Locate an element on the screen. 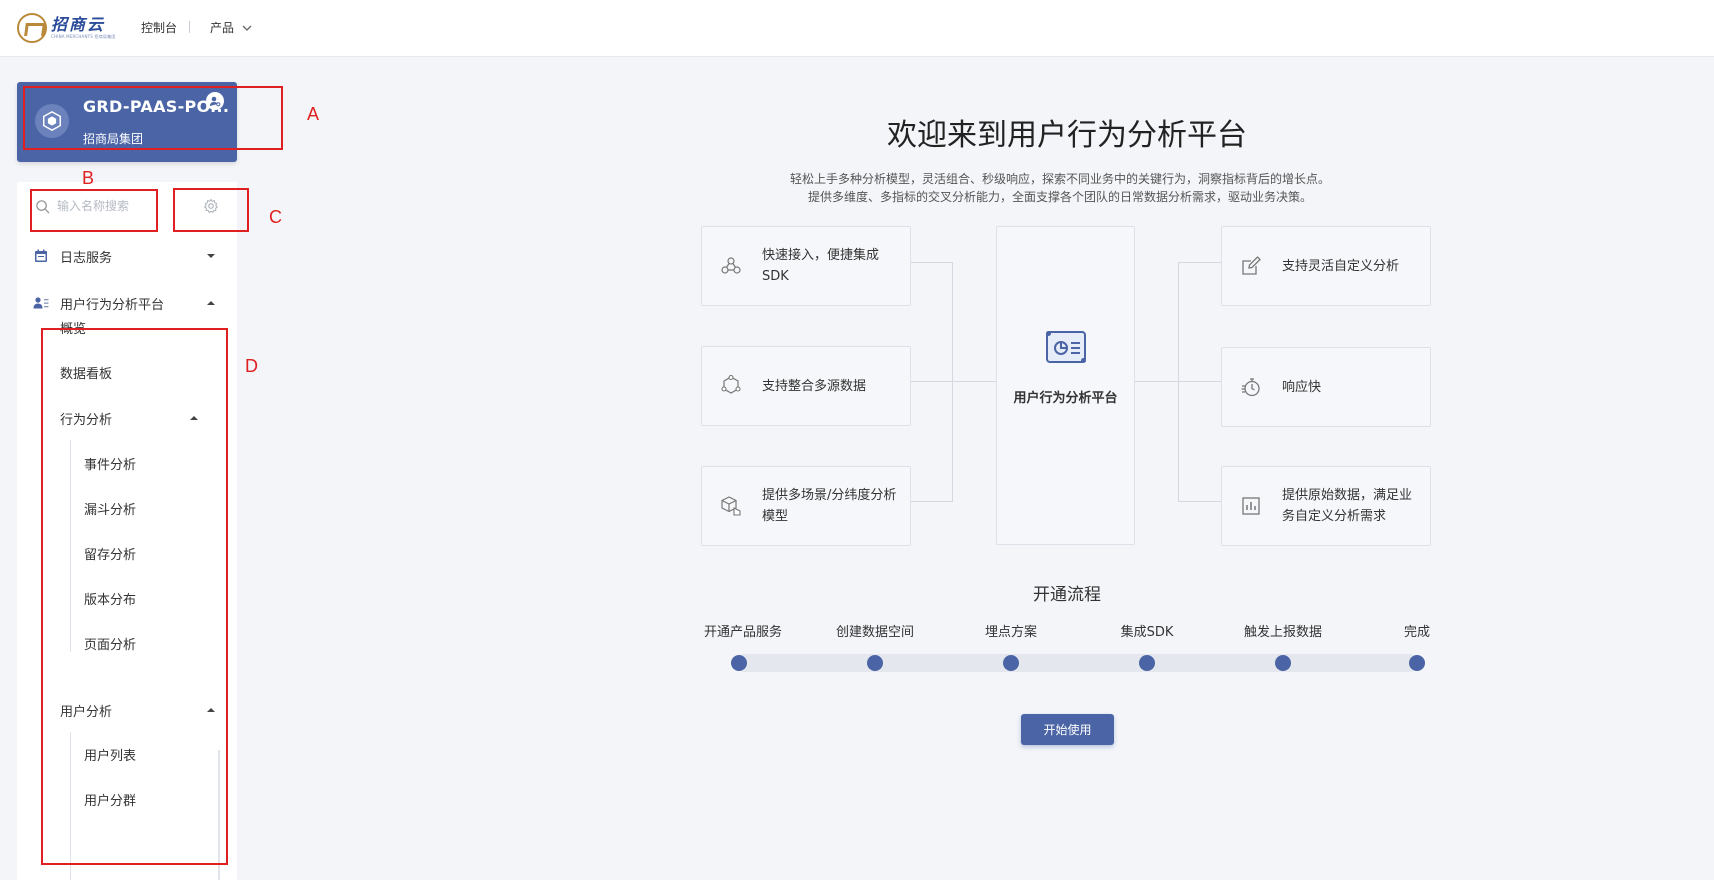 This screenshot has width=1714, height=880. caret-down-icon is located at coordinates (211, 256).